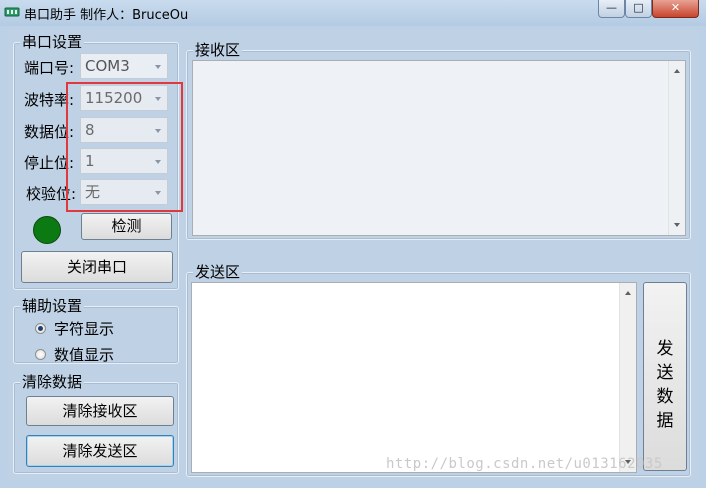  Describe the element at coordinates (676, 148) in the screenshot. I see `receive-scrollbar` at that location.